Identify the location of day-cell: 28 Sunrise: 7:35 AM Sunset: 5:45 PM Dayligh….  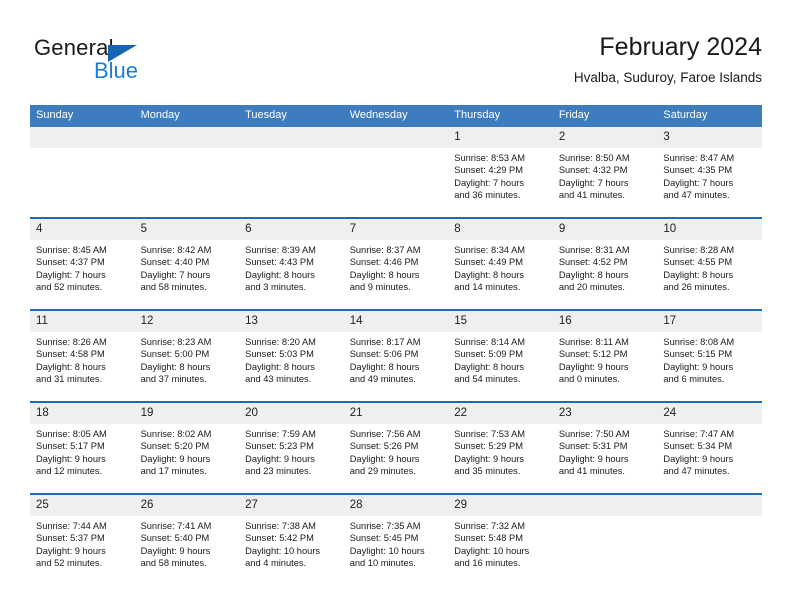
(396, 539).